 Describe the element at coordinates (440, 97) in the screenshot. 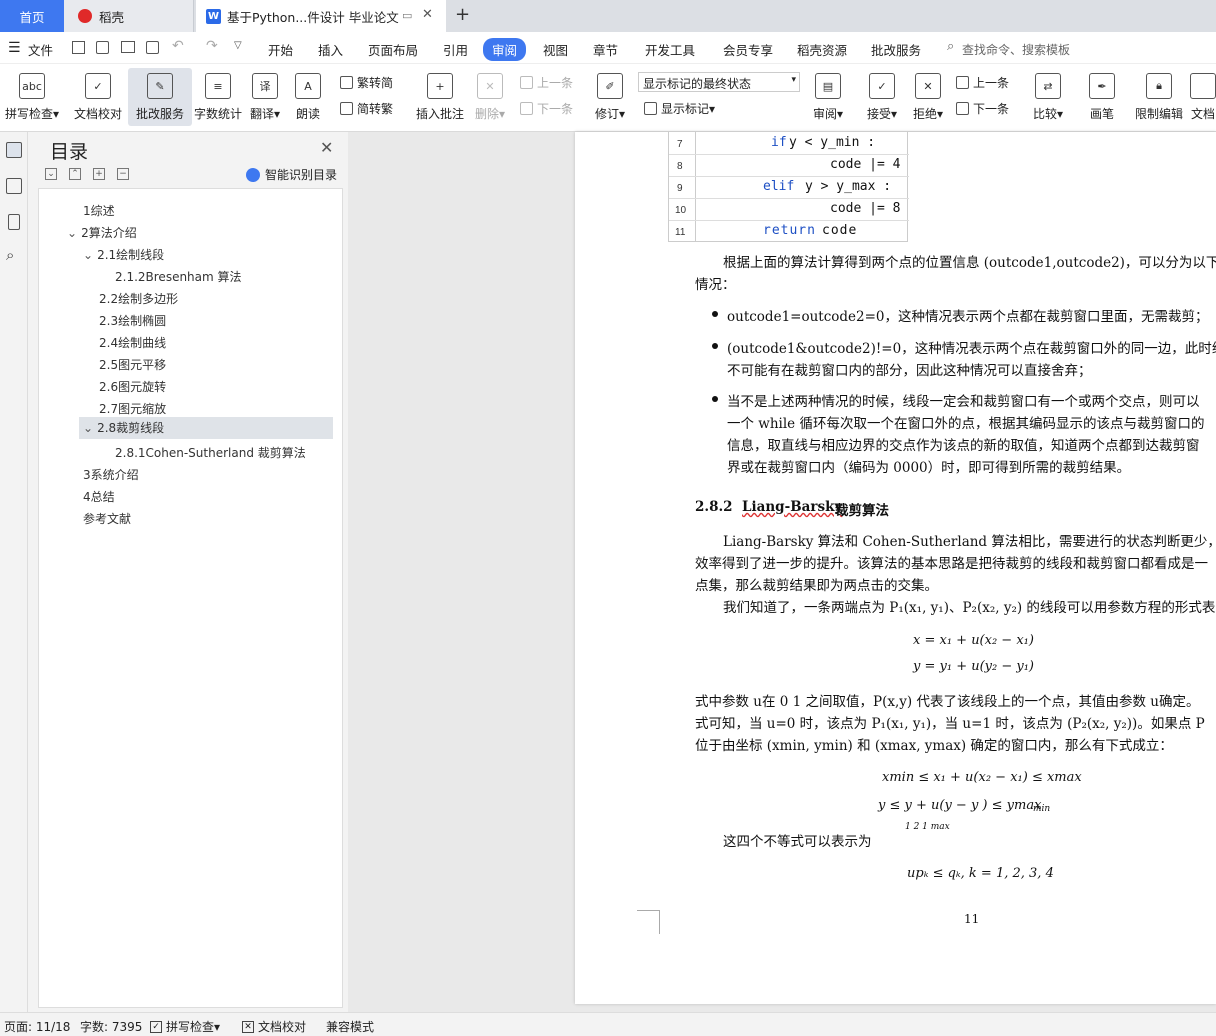

I see `insert-comment-button: + 插入批注` at that location.